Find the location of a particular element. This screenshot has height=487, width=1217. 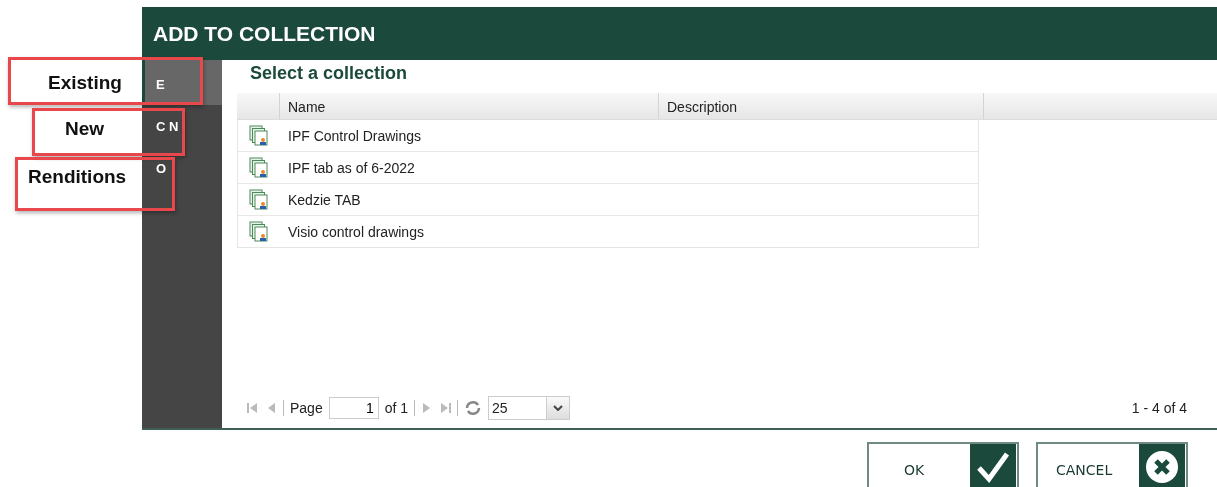

callout-label: Renditions is located at coordinates (77, 177).